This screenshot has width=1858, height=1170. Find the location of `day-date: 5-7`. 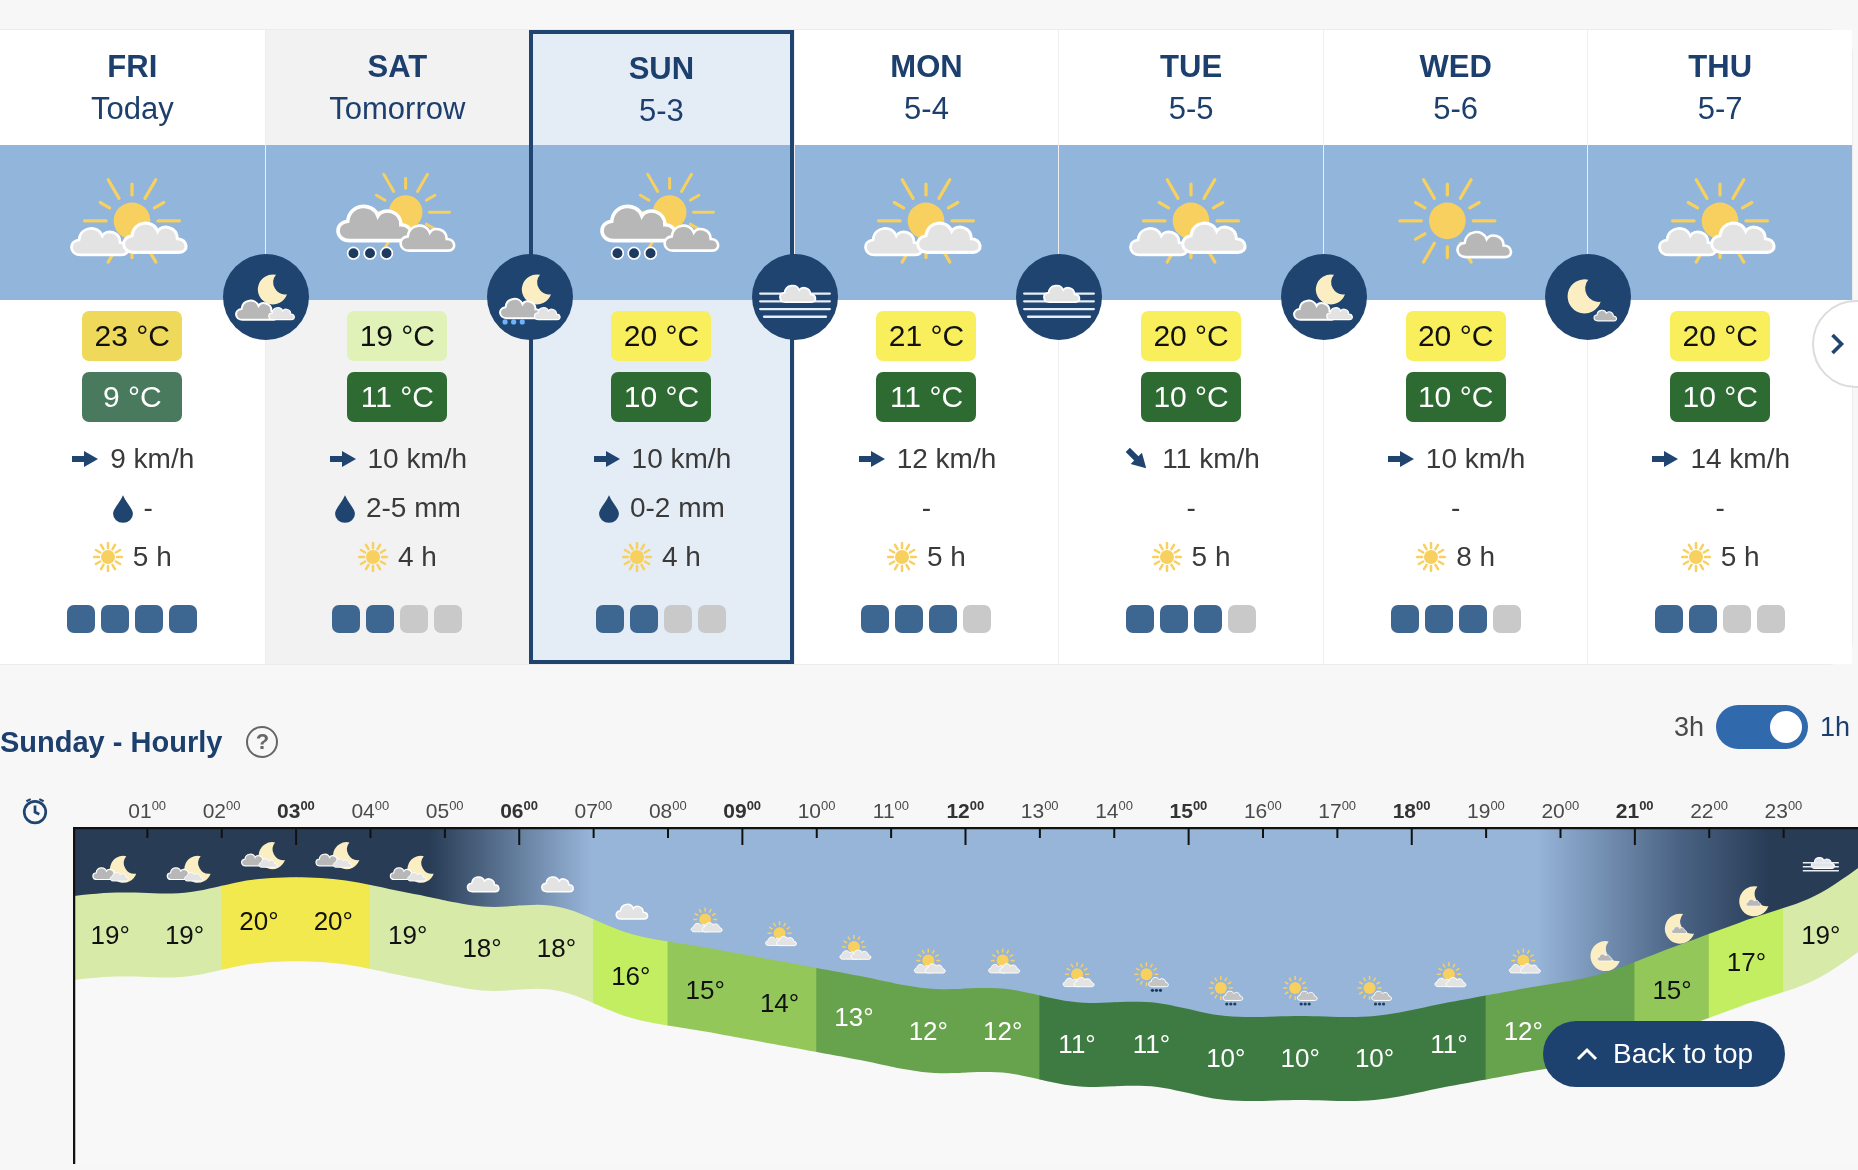

day-date: 5-7 is located at coordinates (1720, 108).